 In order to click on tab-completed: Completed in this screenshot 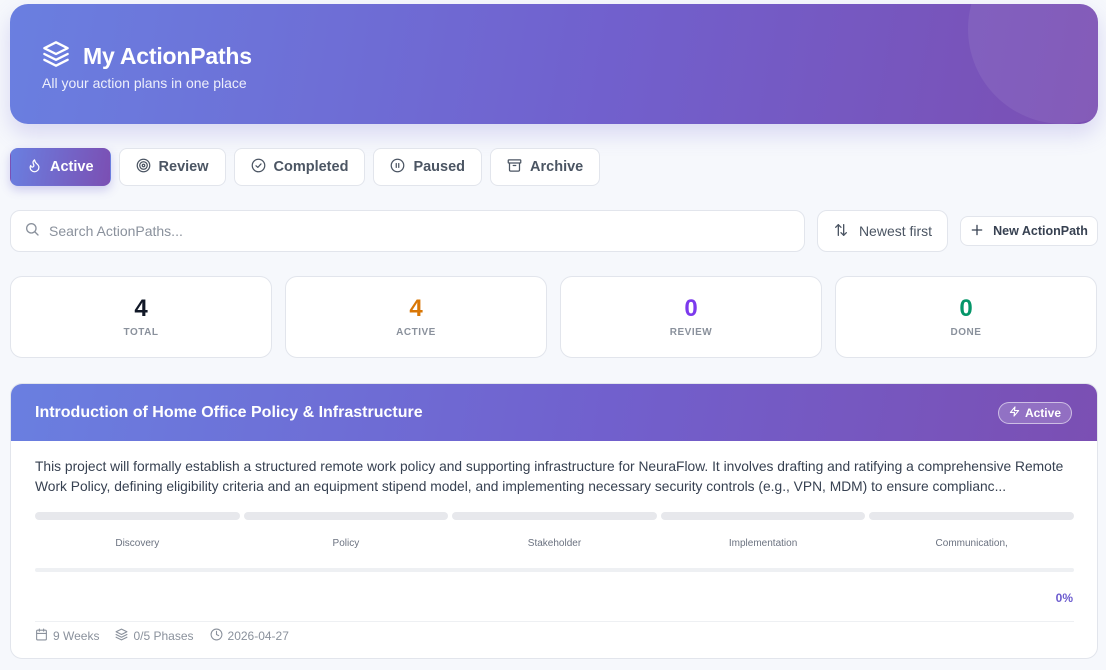, I will do `click(299, 167)`.